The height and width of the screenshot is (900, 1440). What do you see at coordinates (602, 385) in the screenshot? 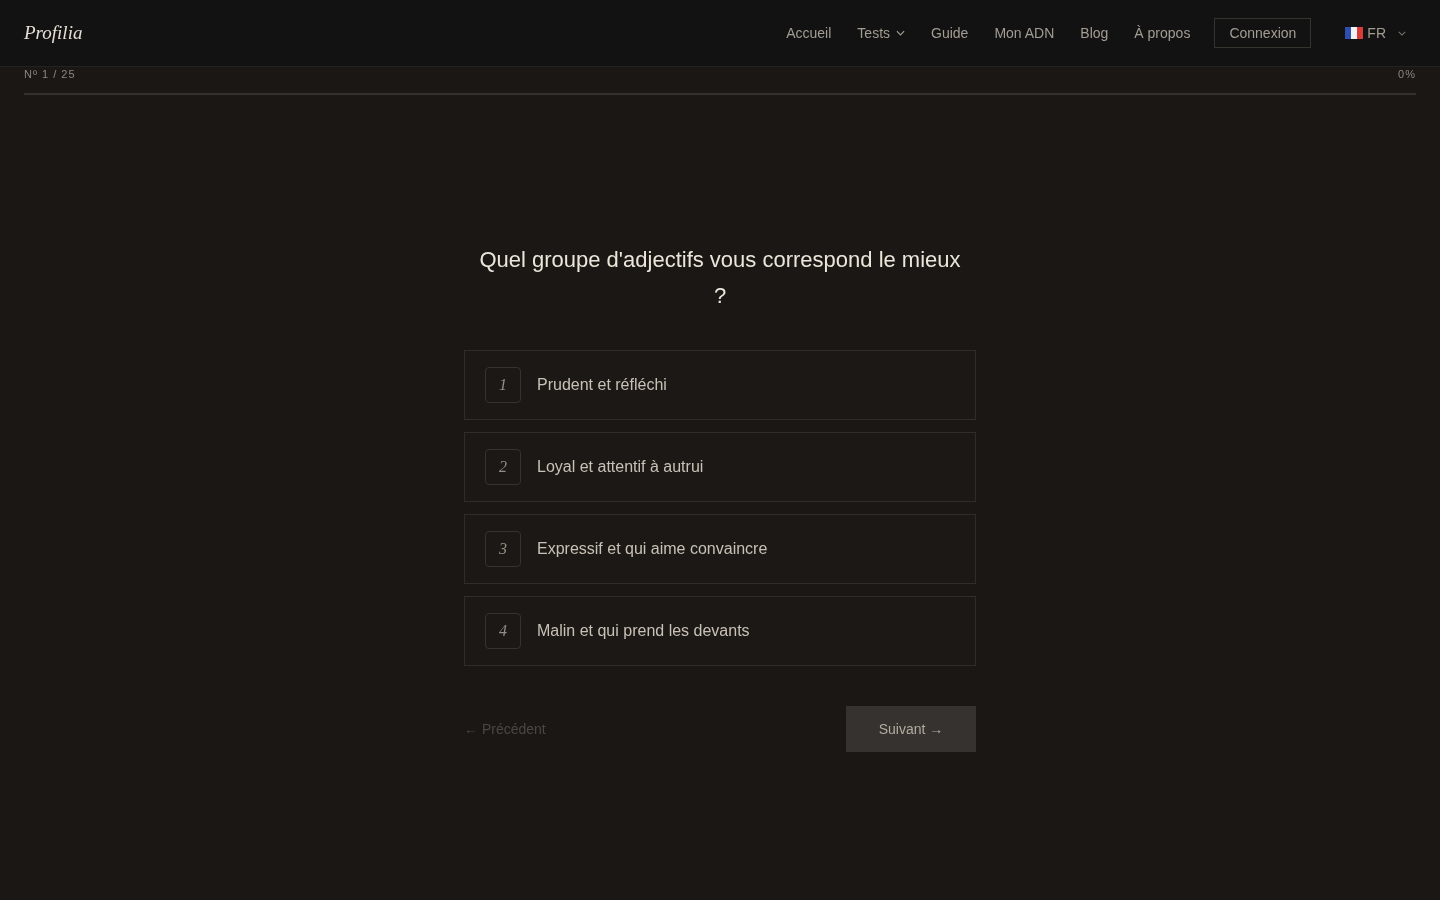
I see `option-label: Prudent et réfléchi` at bounding box center [602, 385].